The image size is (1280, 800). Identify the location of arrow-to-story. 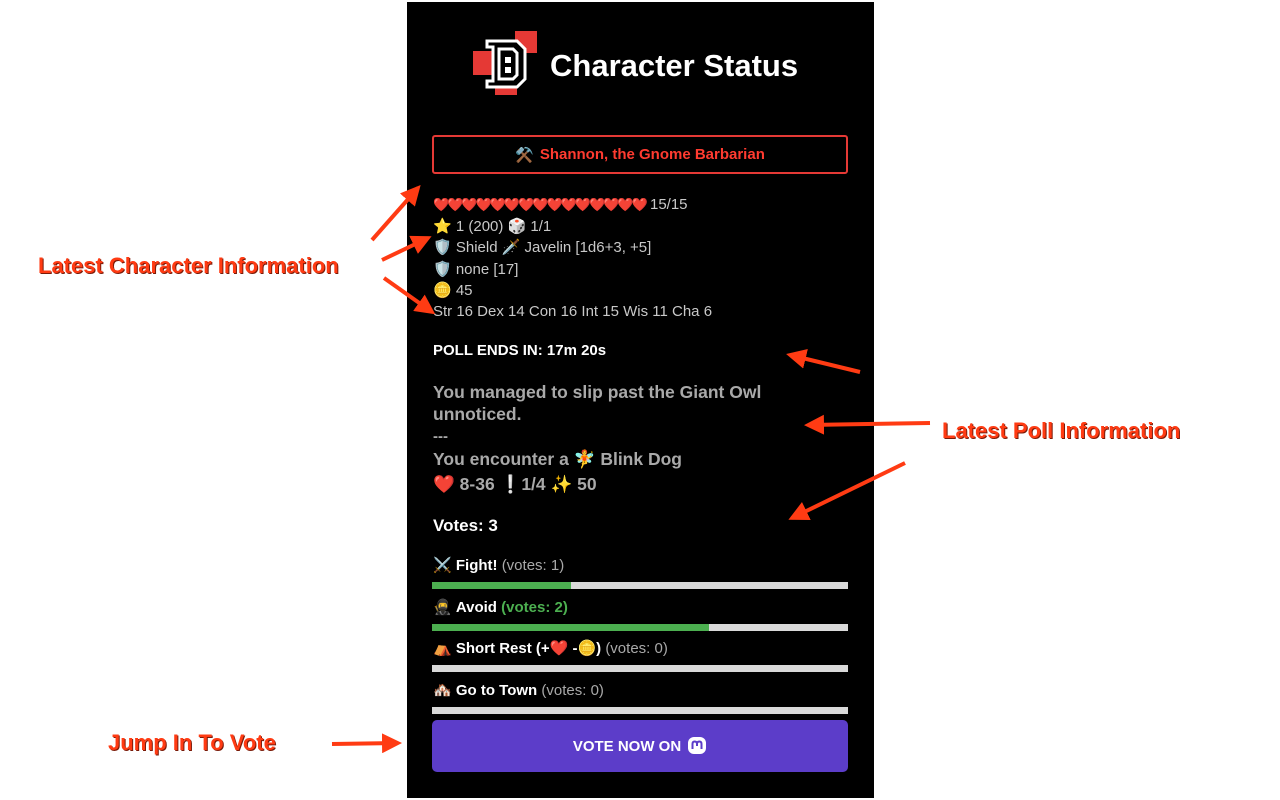
(867, 424).